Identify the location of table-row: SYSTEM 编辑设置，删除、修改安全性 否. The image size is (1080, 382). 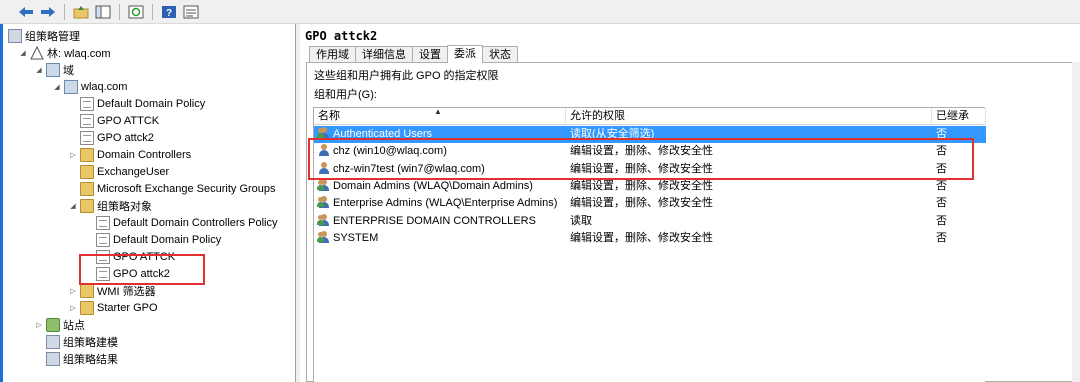
(650, 238).